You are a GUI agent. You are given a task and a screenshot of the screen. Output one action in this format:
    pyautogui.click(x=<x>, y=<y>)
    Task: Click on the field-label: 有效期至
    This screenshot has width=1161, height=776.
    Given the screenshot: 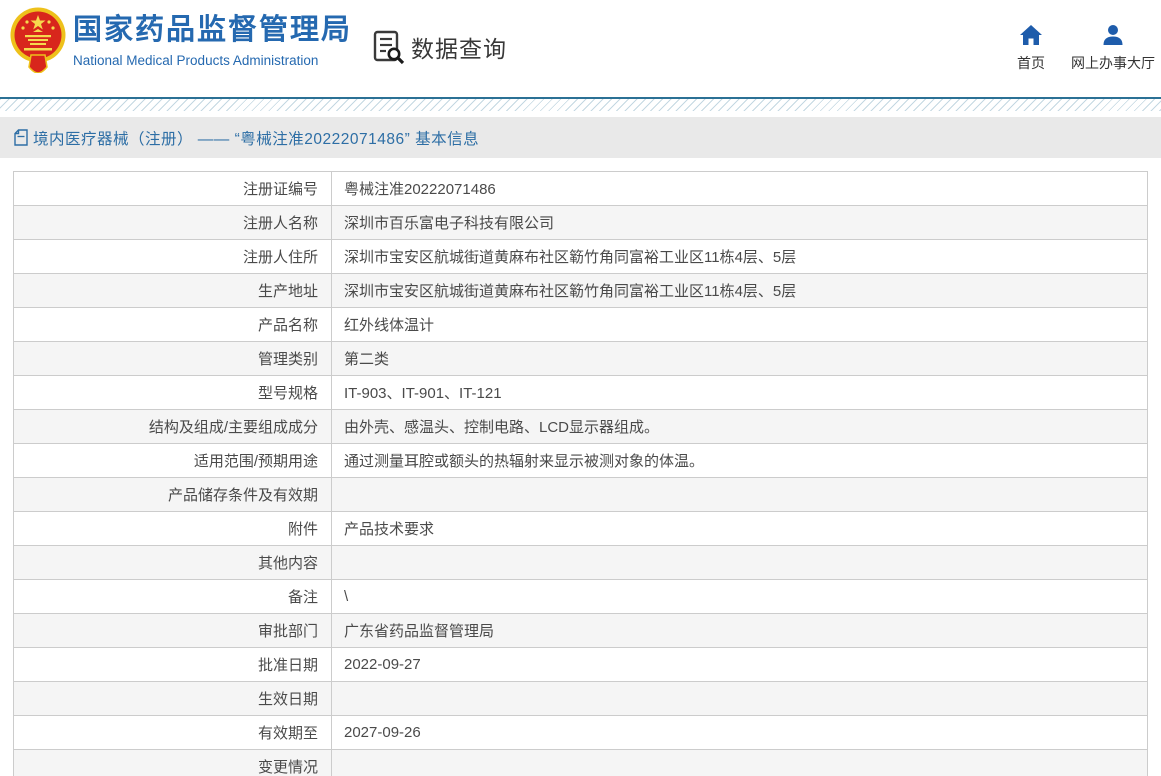 What is the action you would take?
    pyautogui.click(x=172, y=732)
    